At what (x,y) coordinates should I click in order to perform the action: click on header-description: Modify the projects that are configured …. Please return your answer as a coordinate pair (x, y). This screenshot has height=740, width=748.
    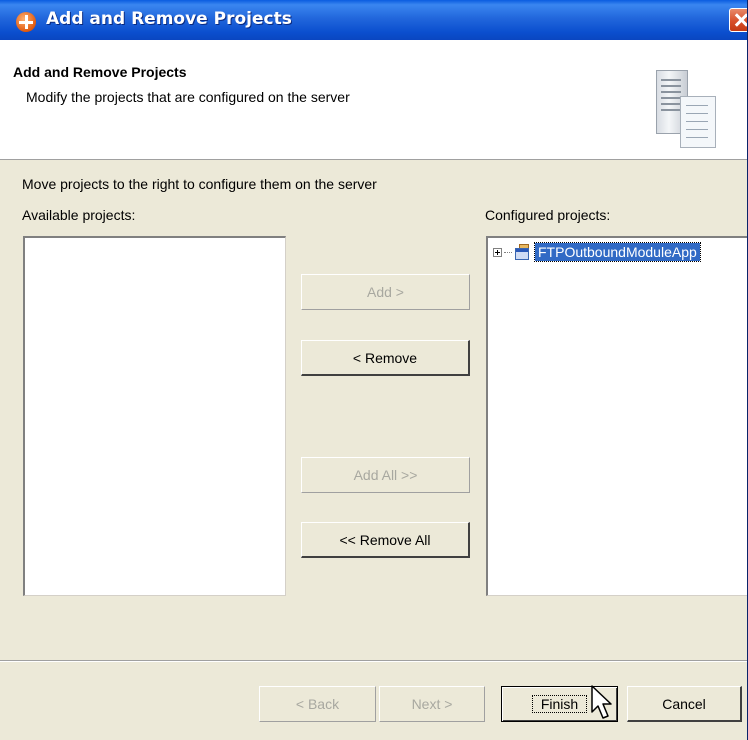
    Looking at the image, I should click on (188, 97).